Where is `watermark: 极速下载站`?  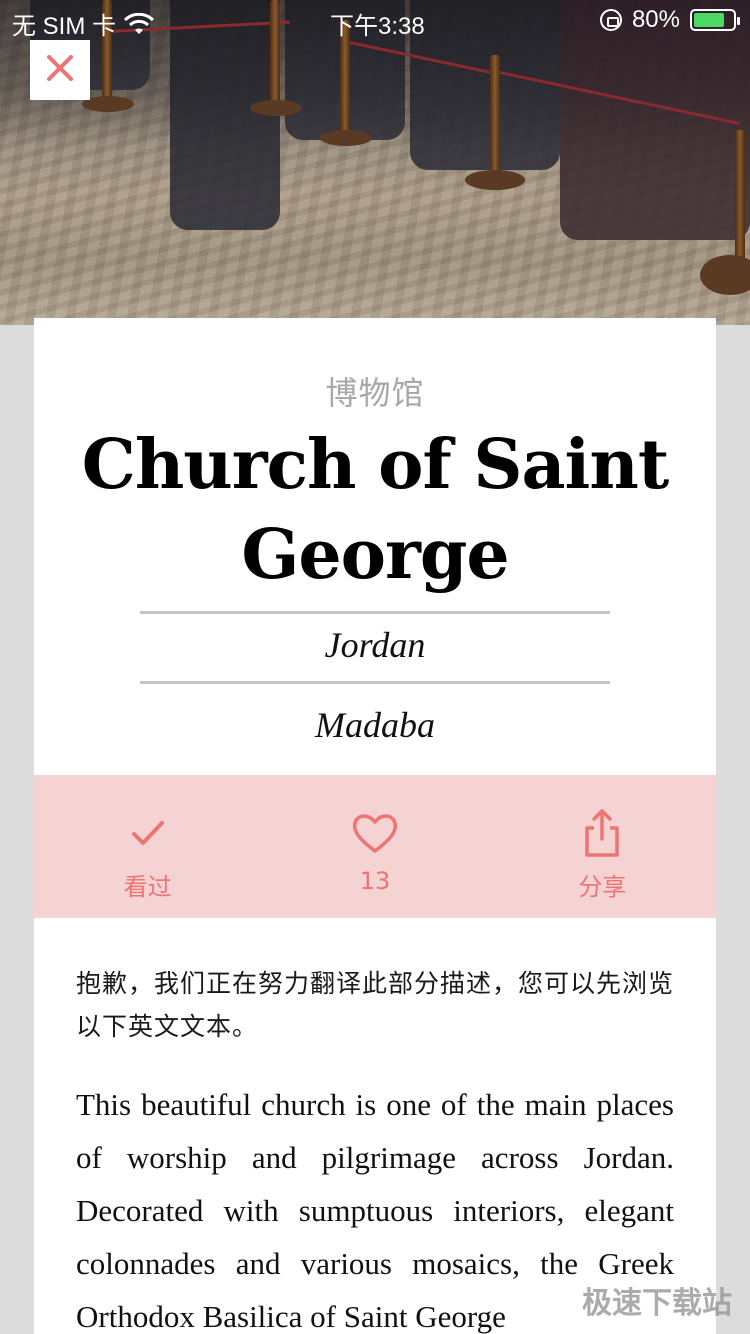
watermark: 极速下载站 is located at coordinates (657, 1303).